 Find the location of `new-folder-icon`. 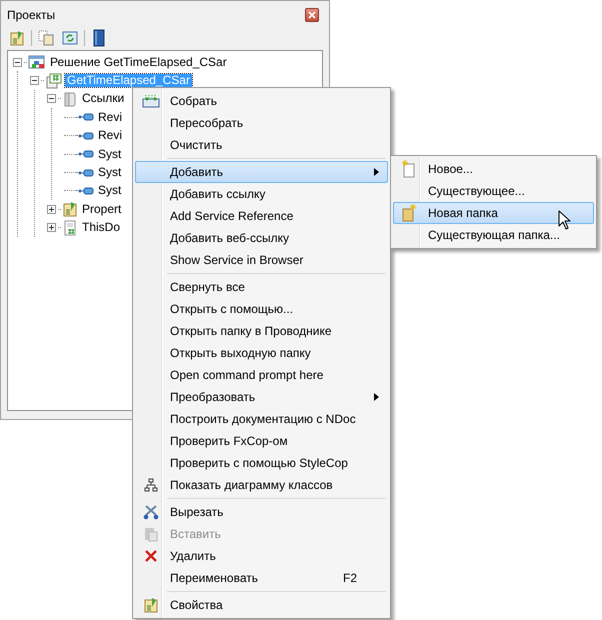

new-folder-icon is located at coordinates (409, 213).